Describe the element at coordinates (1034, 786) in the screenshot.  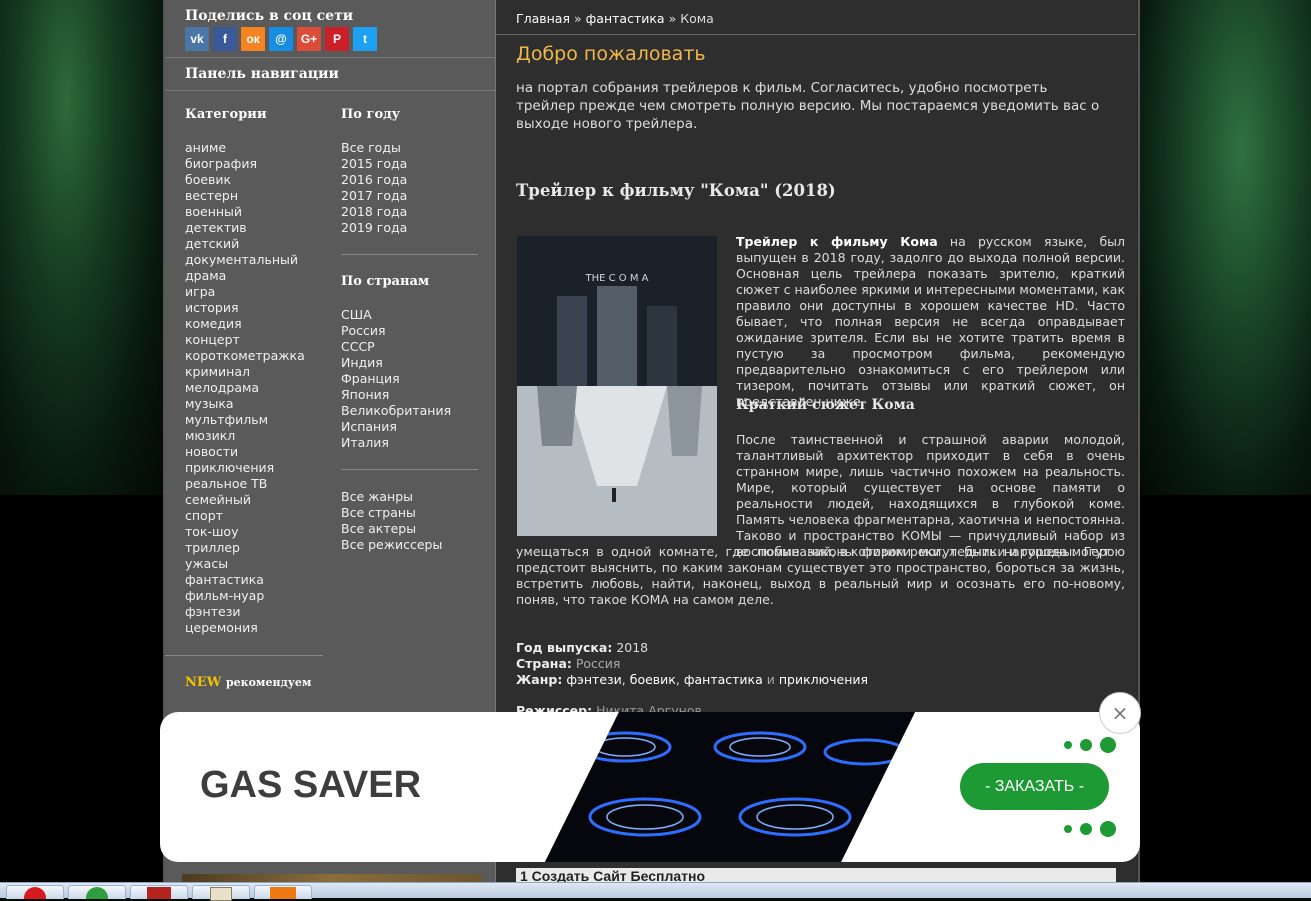
I see `ad-order-button: - ЗАКАЗАТЬ -` at that location.